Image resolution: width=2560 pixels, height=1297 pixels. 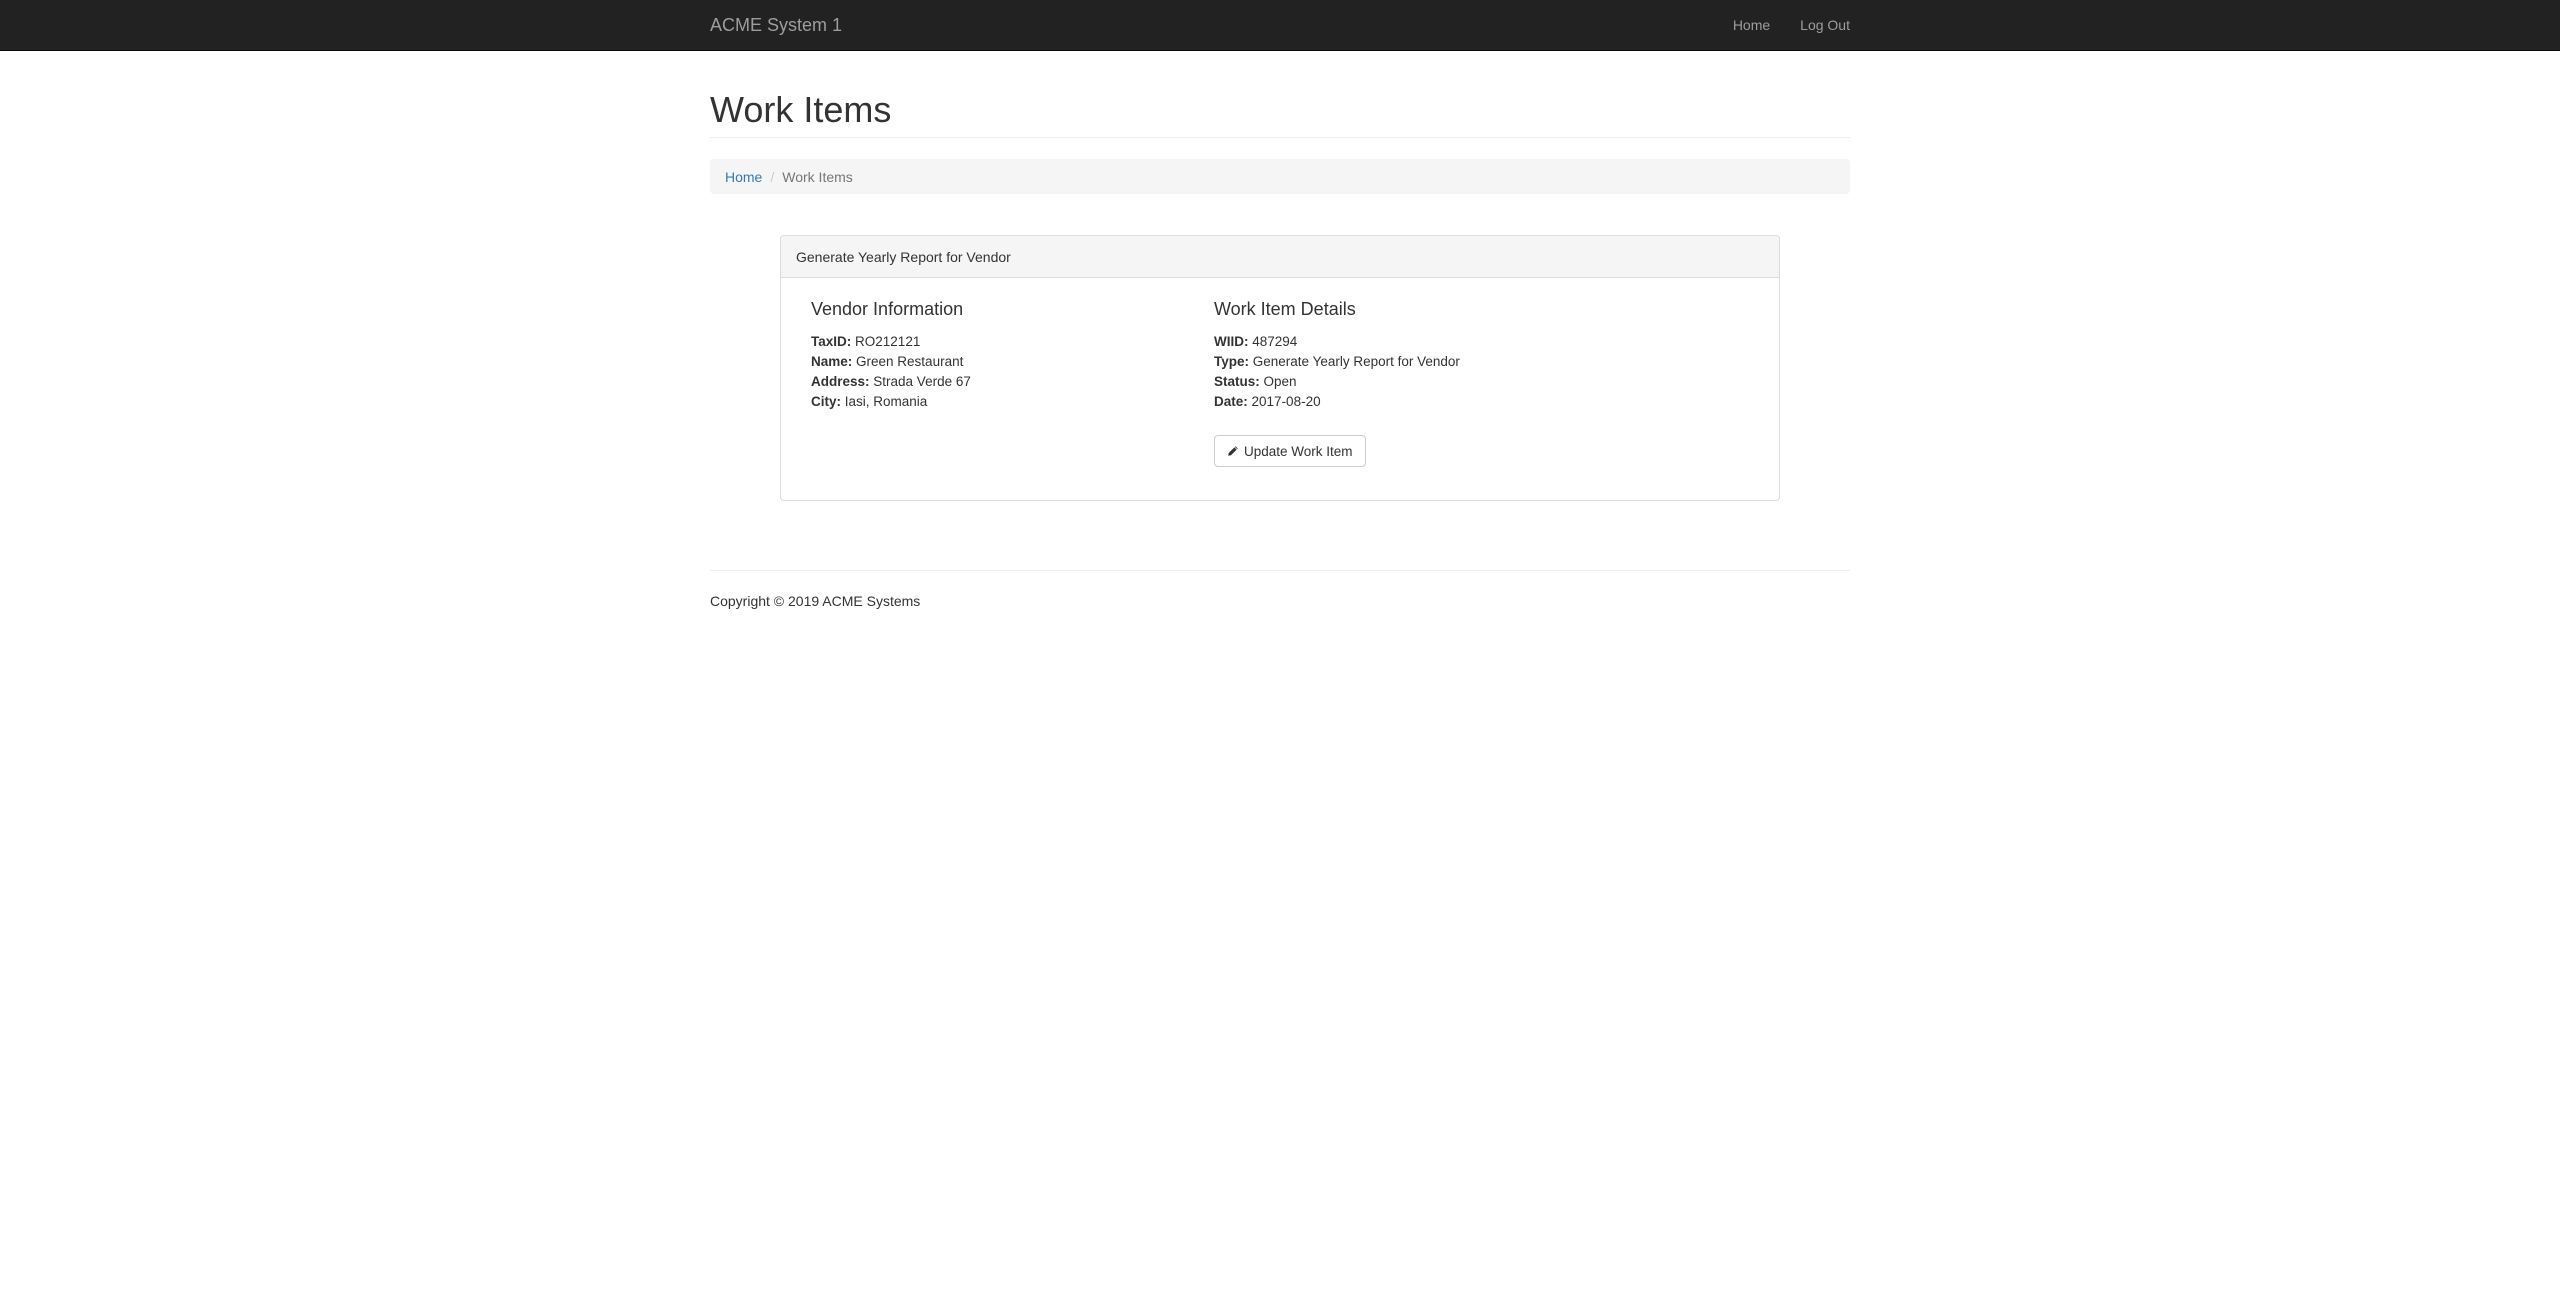 I want to click on field-label: WIID:, so click(x=1231, y=341).